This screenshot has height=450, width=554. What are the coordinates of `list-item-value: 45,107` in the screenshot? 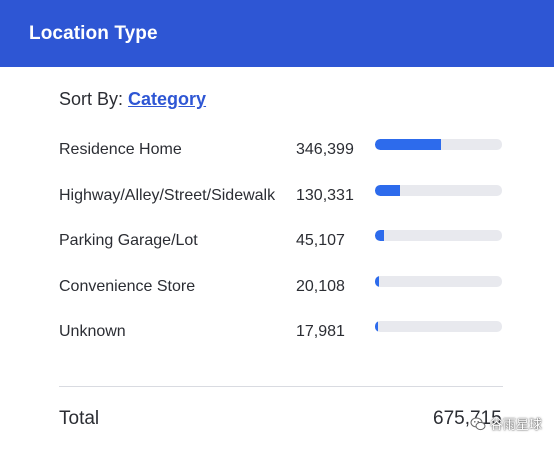 It's located at (320, 240).